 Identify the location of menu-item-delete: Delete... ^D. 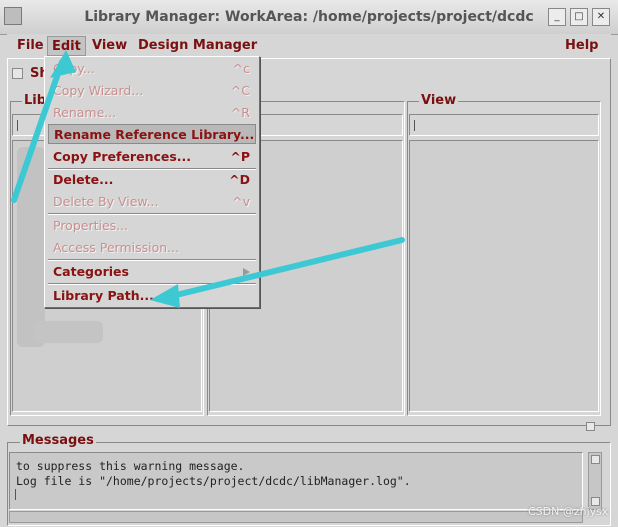
(152, 180).